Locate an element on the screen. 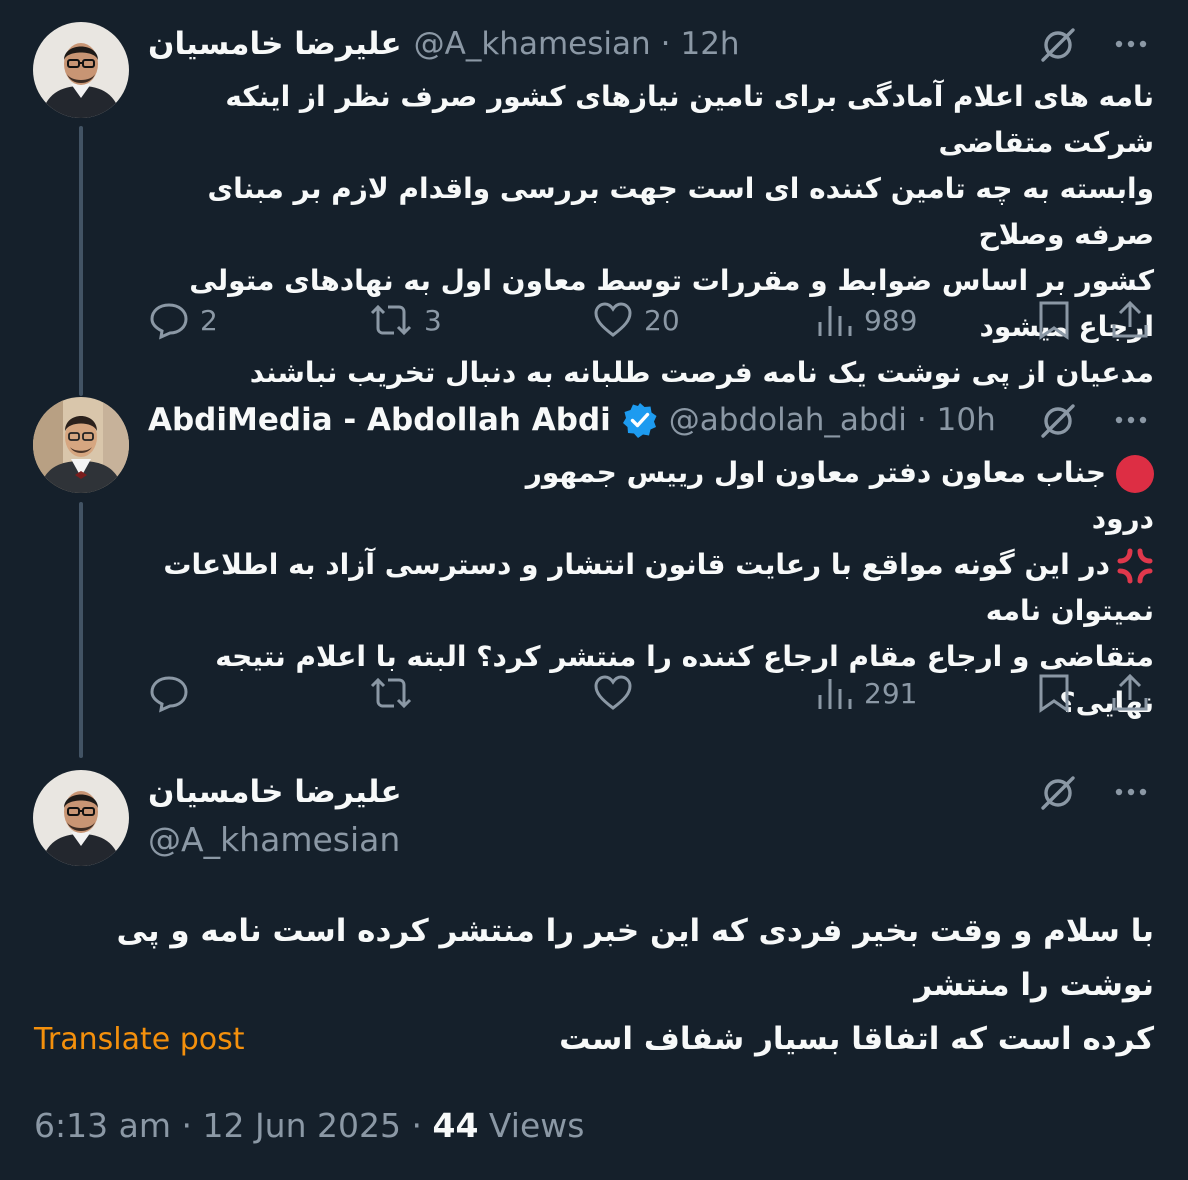  like-button: 20 is located at coordinates (636, 320).